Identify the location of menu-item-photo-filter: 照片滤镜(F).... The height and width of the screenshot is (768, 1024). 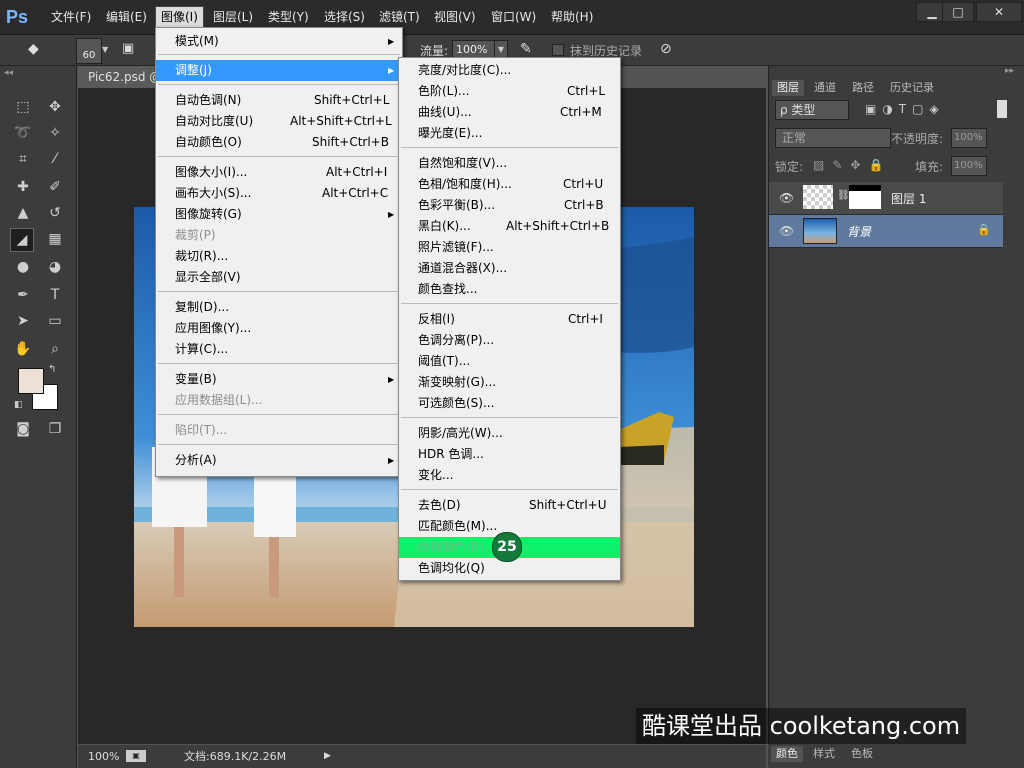
(509, 247).